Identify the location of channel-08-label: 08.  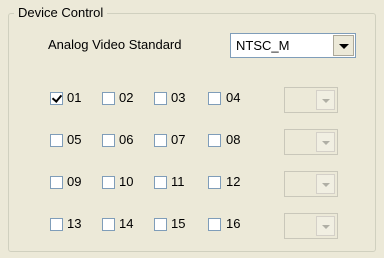
(233, 139).